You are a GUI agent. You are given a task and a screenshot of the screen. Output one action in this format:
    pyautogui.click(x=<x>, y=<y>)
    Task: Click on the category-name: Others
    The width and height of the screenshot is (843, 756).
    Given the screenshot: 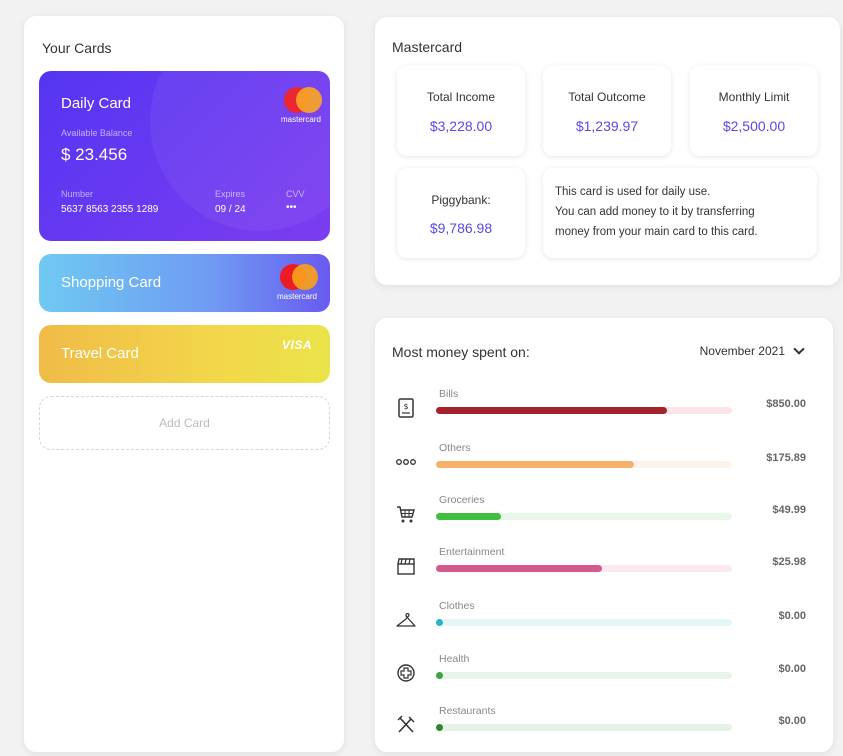 What is the action you would take?
    pyautogui.click(x=455, y=448)
    